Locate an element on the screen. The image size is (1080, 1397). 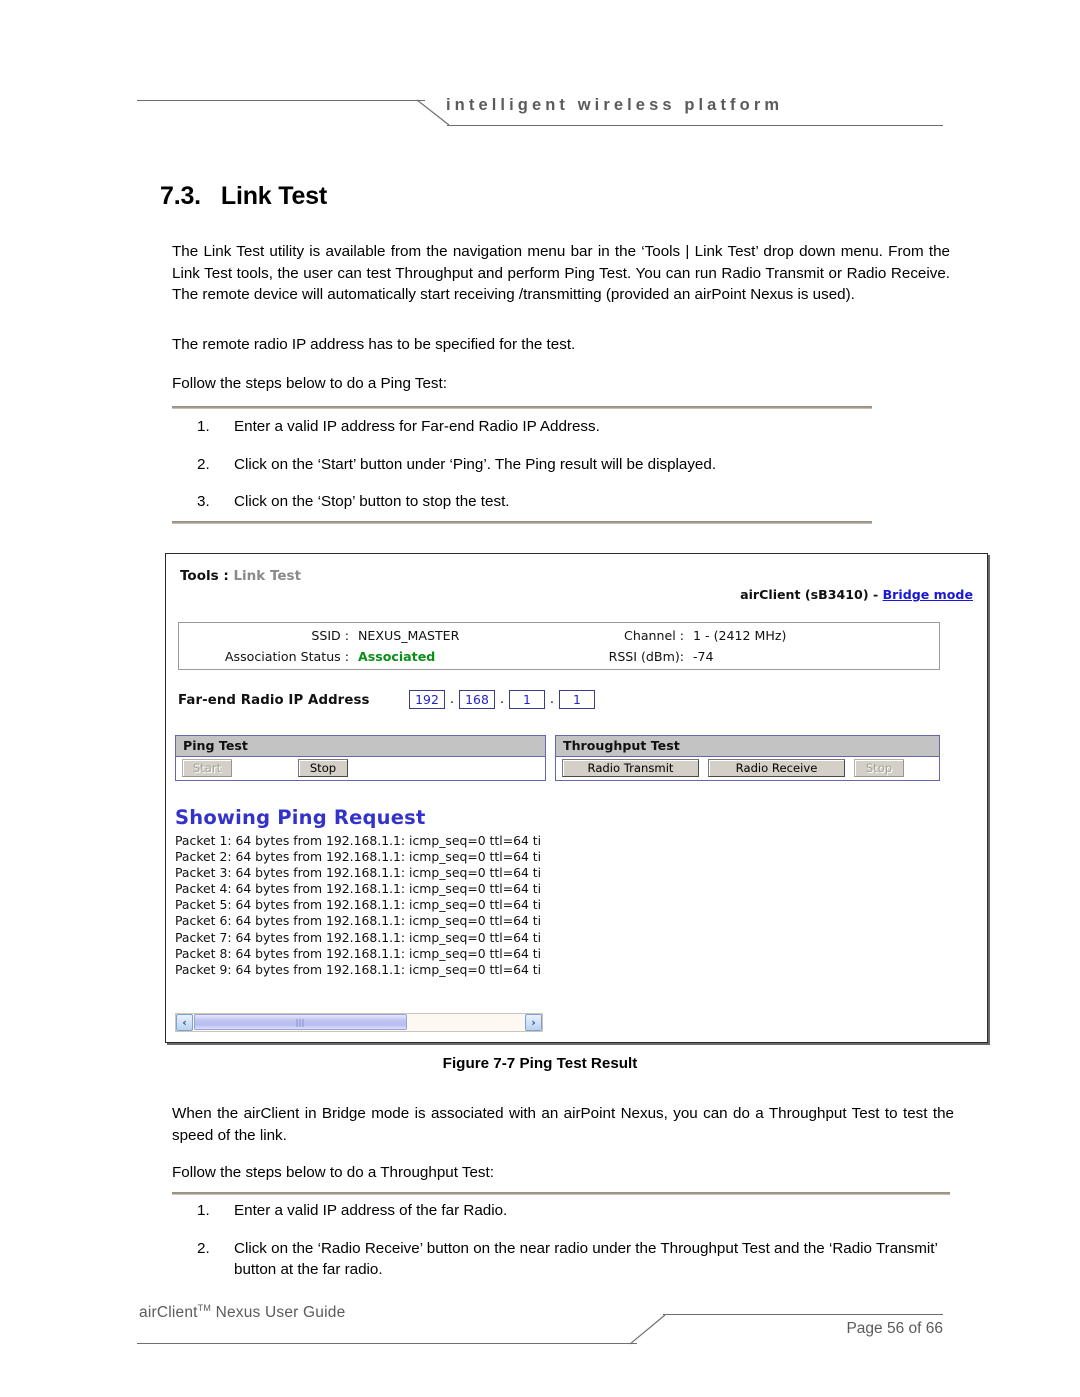
footer-title-rest: Nexus User Guide is located at coordinates (278, 1312).